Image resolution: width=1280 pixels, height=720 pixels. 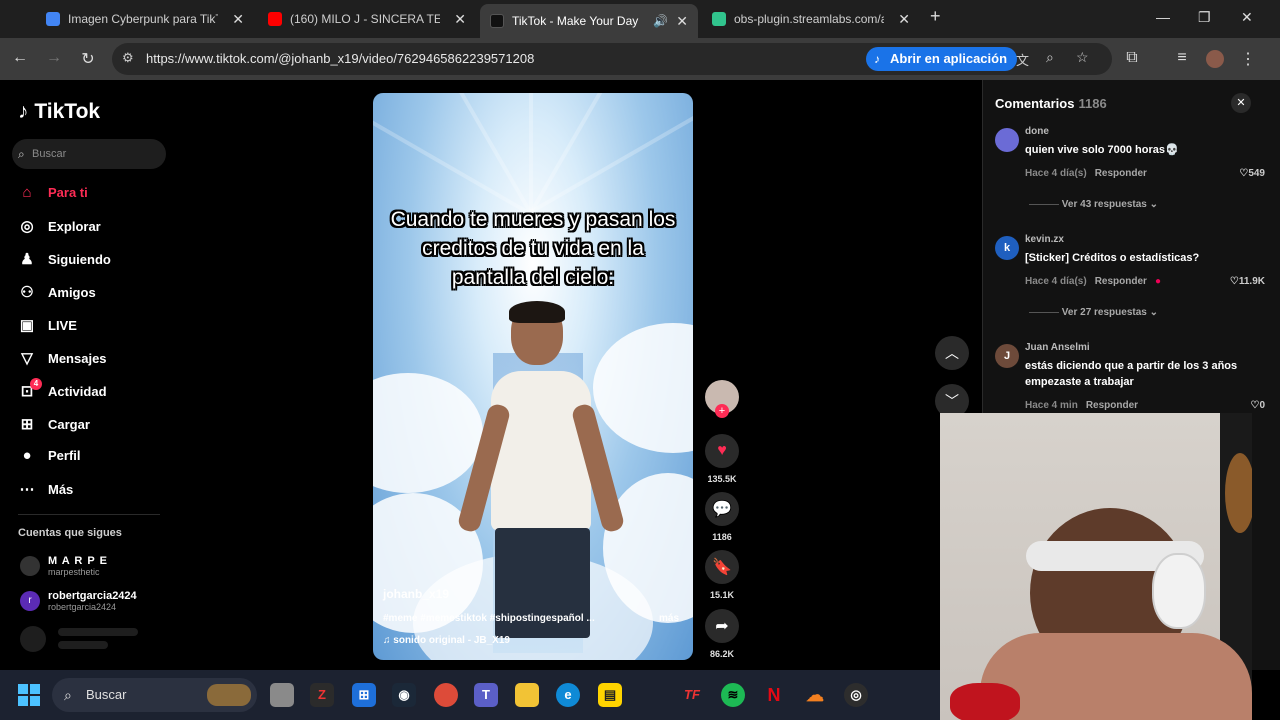 What do you see at coordinates (77, 391) in the screenshot?
I see `sidebar-item-label: Actividad` at bounding box center [77, 391].